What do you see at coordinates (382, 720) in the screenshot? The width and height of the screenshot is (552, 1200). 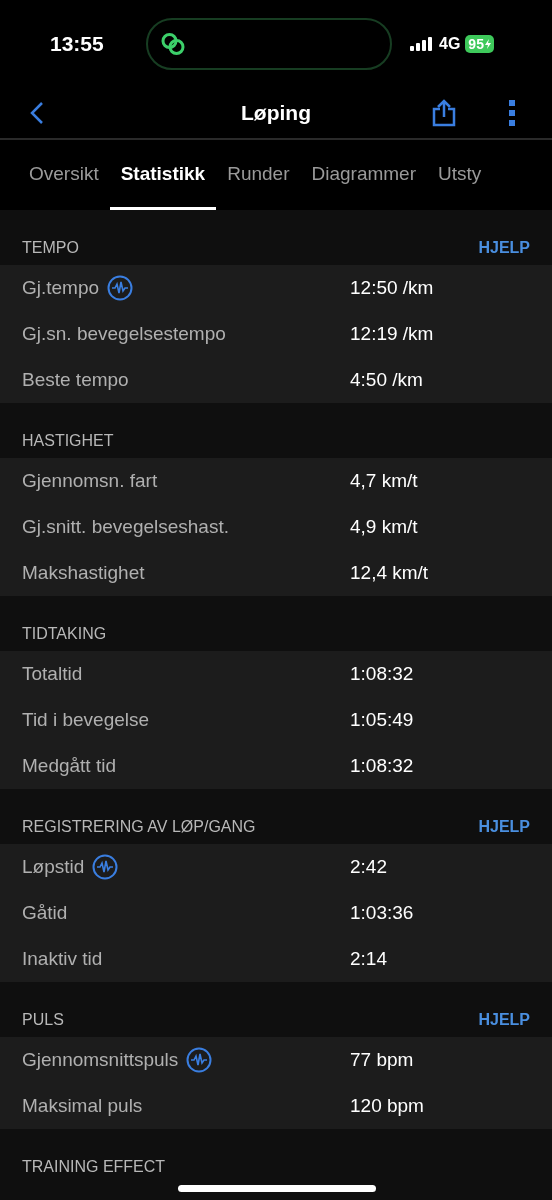 I see `stat-value: 1:05:49` at bounding box center [382, 720].